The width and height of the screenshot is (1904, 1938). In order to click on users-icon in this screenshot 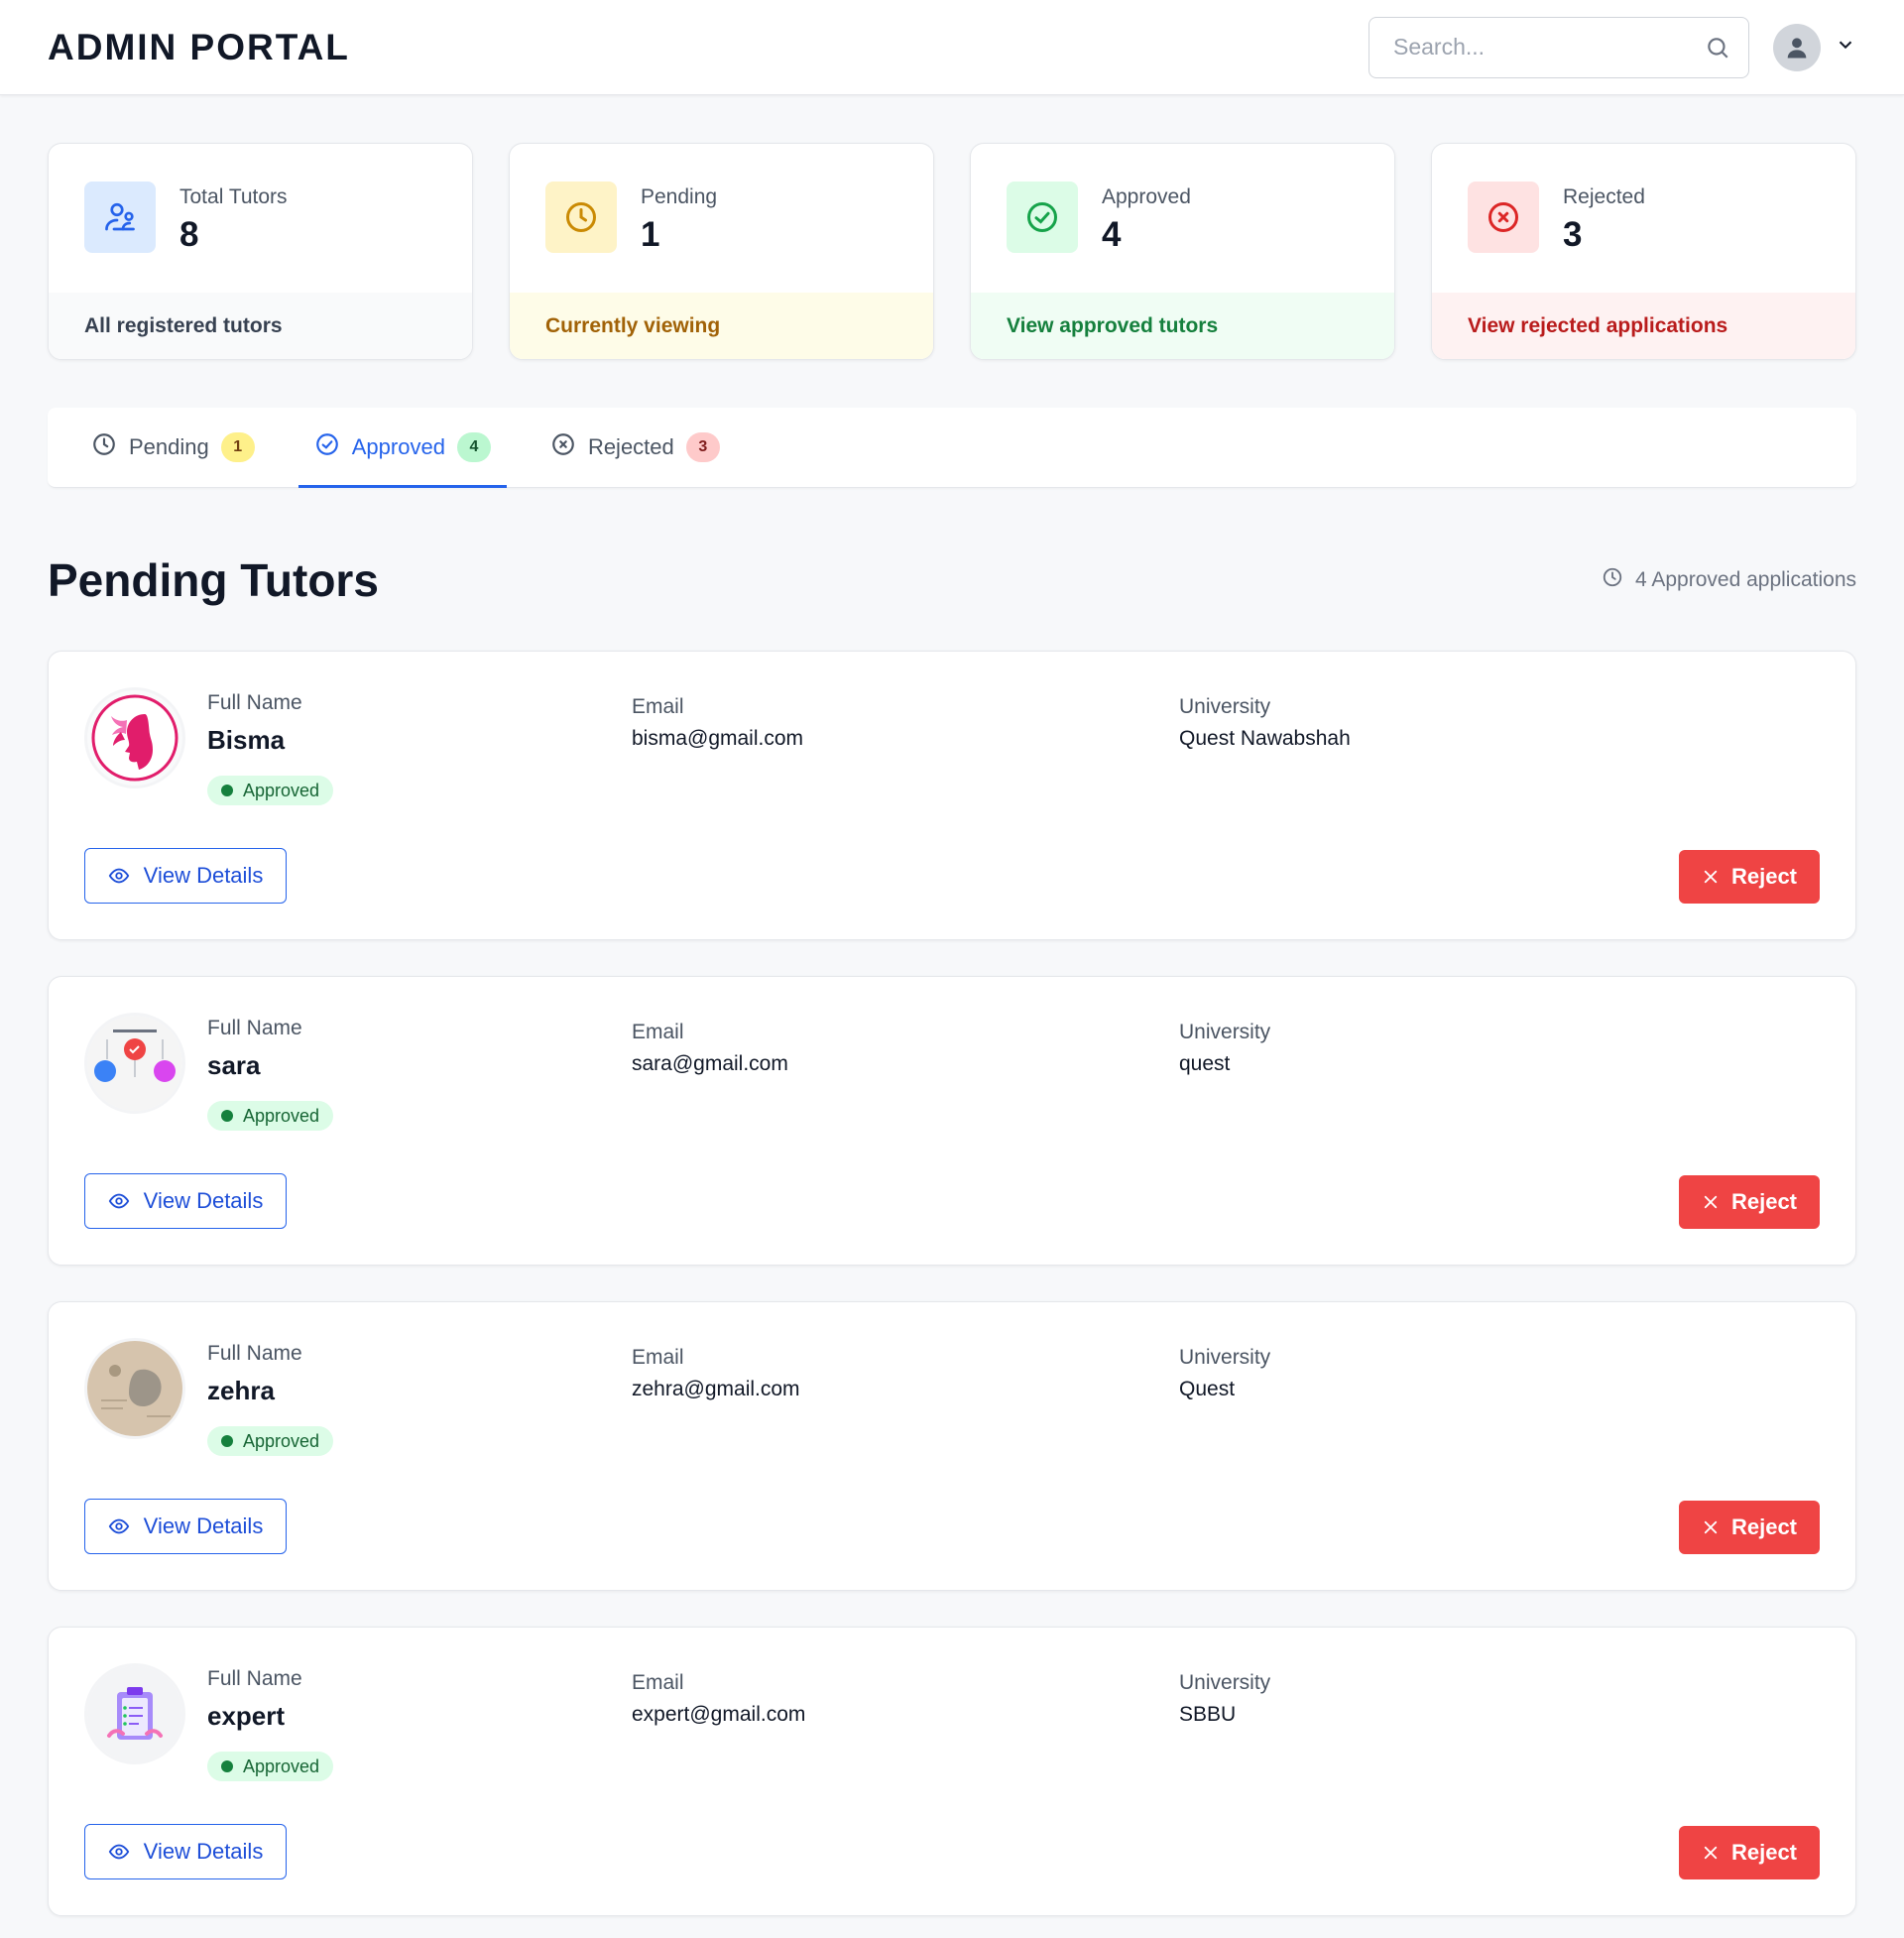, I will do `click(120, 217)`.